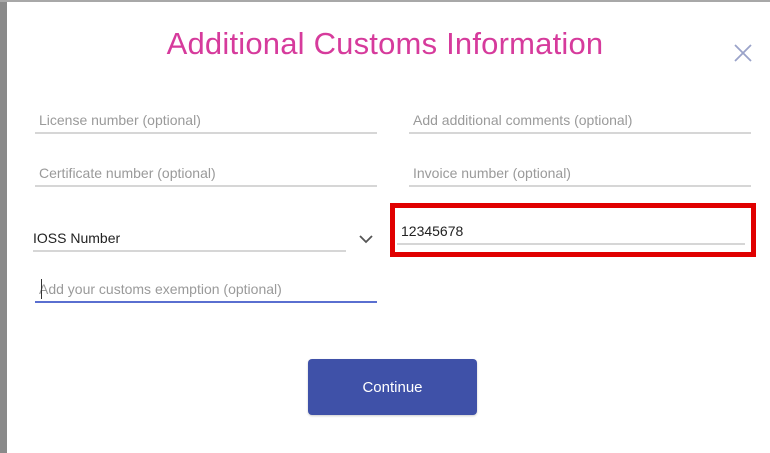  What do you see at coordinates (189, 251) in the screenshot?
I see `id-type-underline` at bounding box center [189, 251].